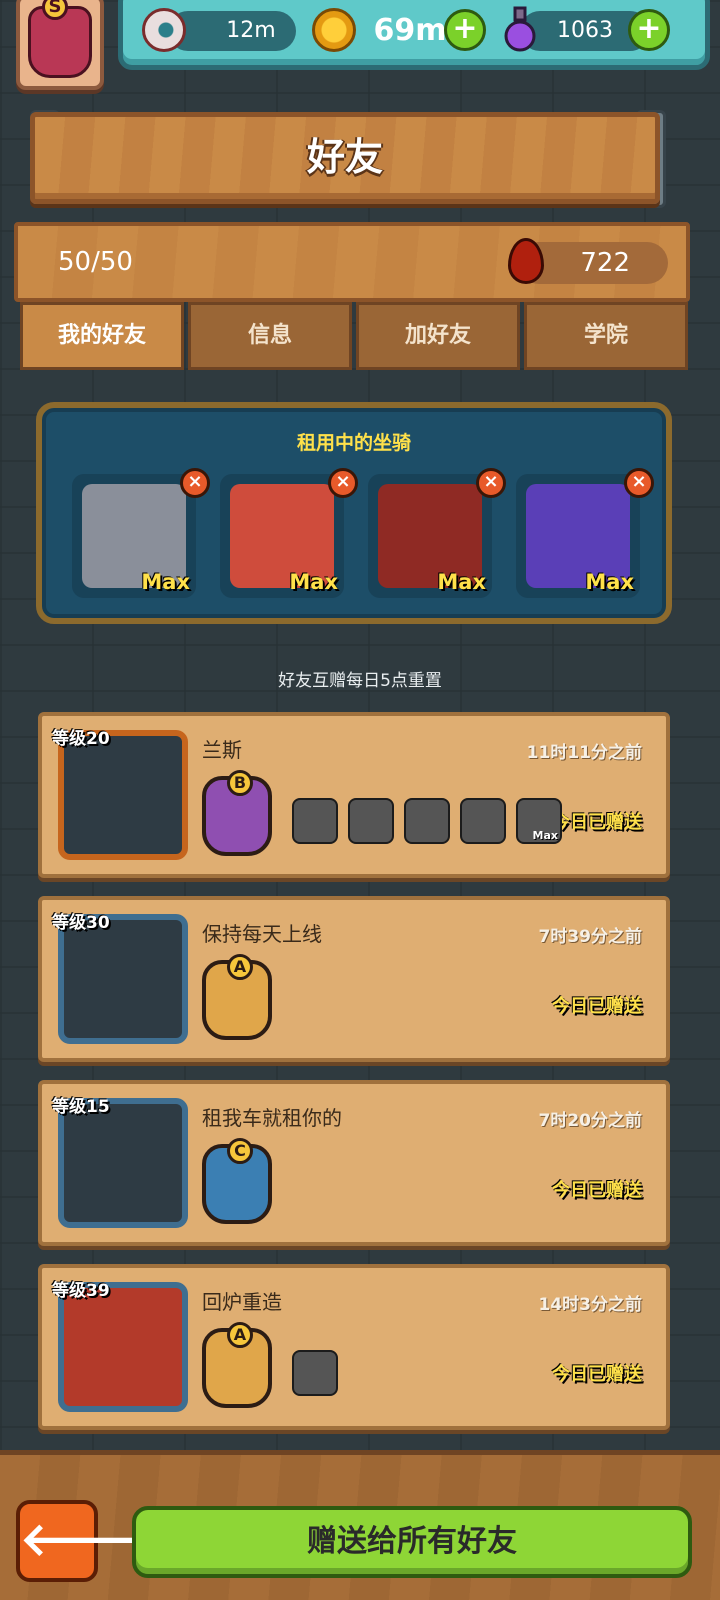  Describe the element at coordinates (81, 739) in the screenshot. I see `friend-level: 等级20` at that location.